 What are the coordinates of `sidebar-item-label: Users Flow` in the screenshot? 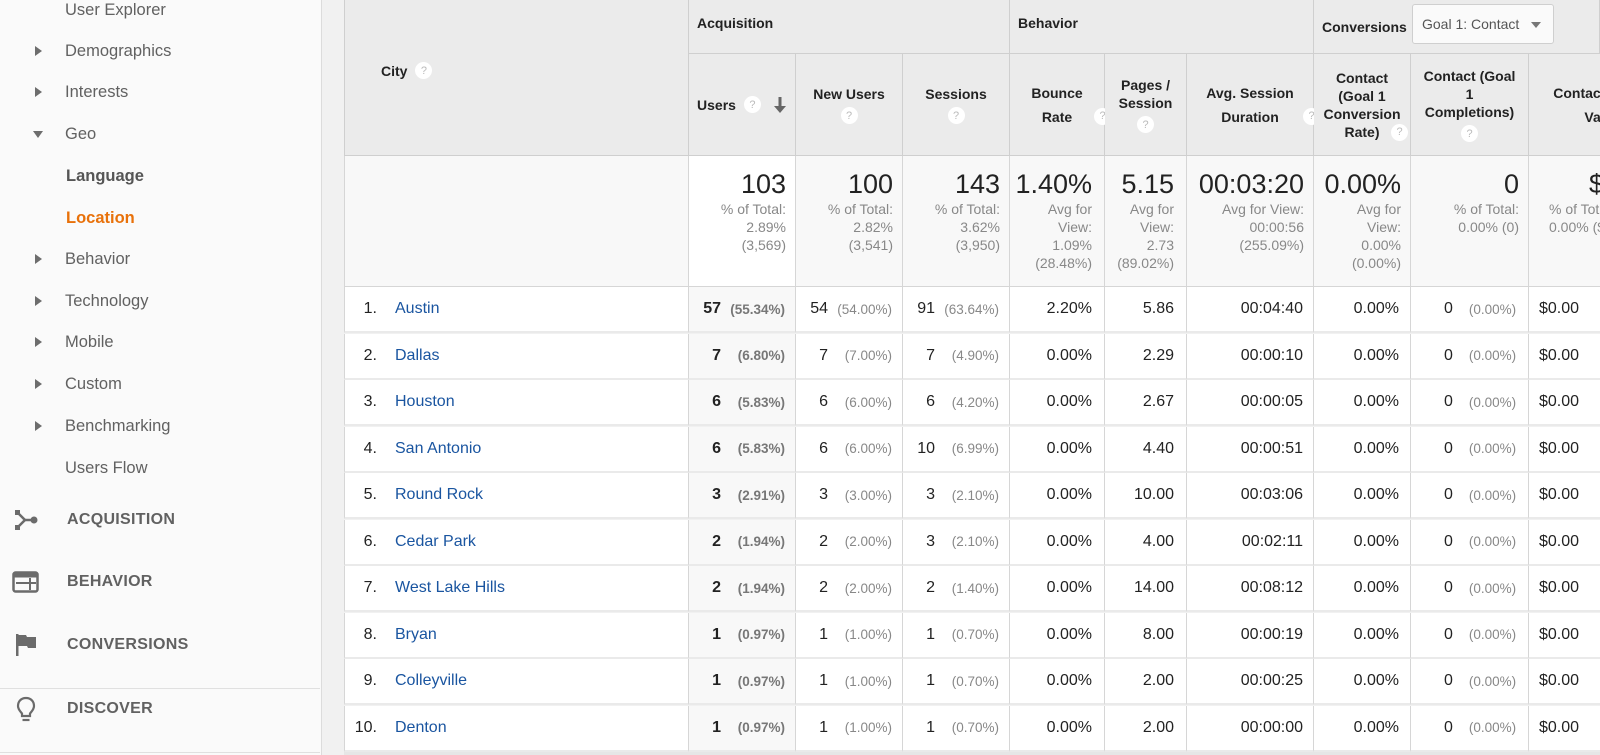 It's located at (106, 467).